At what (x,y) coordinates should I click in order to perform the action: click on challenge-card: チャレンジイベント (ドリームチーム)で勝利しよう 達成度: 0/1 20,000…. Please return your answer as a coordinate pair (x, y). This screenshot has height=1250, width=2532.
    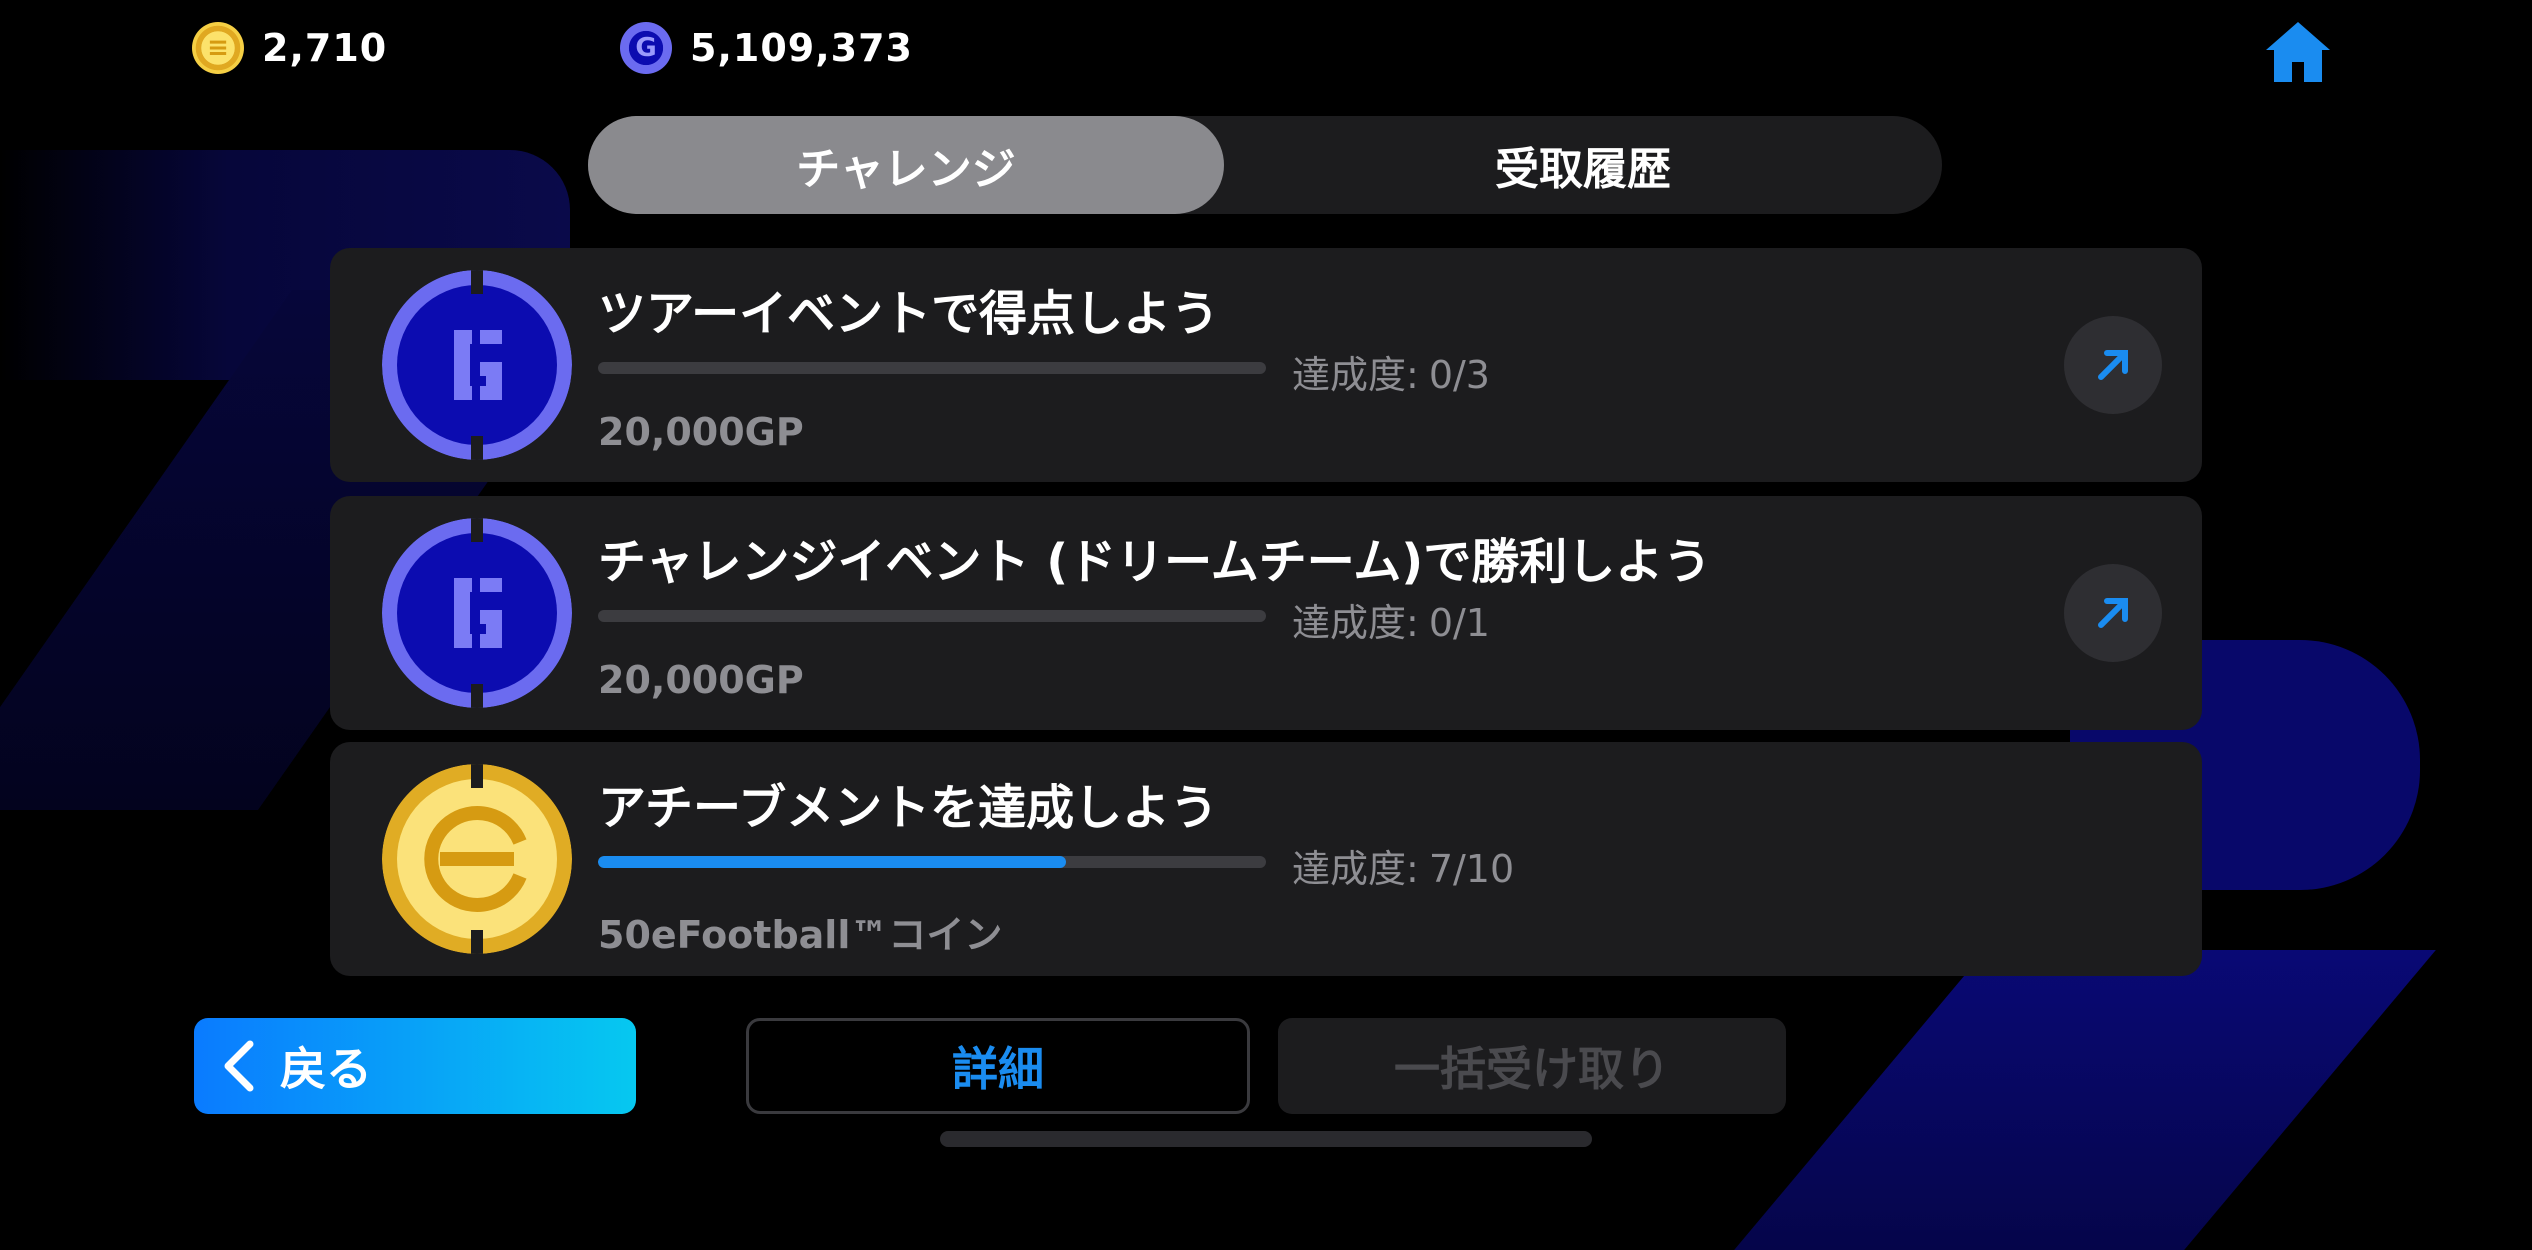
    Looking at the image, I should click on (1266, 613).